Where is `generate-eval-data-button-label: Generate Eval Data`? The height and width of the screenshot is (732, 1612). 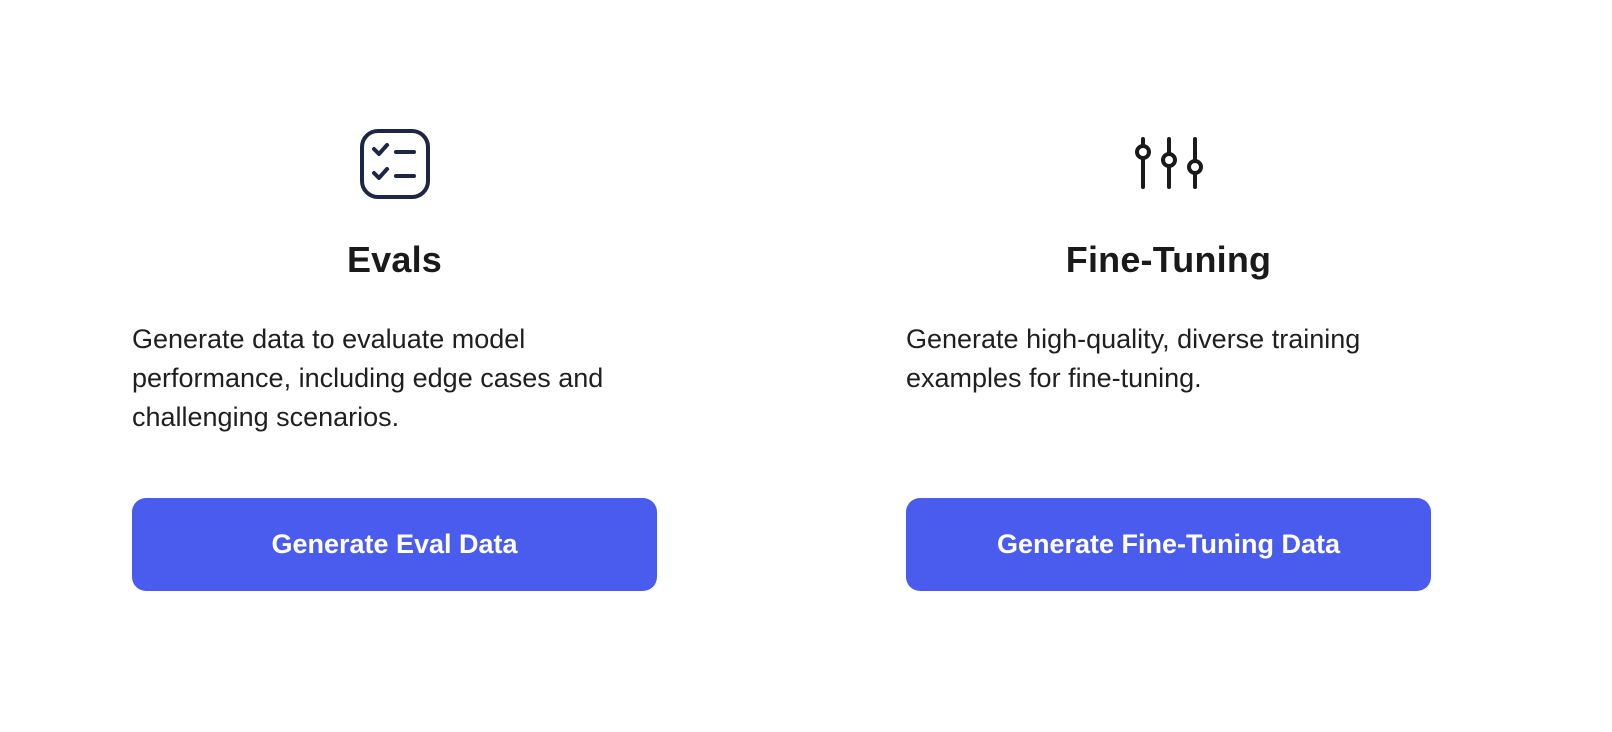 generate-eval-data-button-label: Generate Eval Data is located at coordinates (394, 544).